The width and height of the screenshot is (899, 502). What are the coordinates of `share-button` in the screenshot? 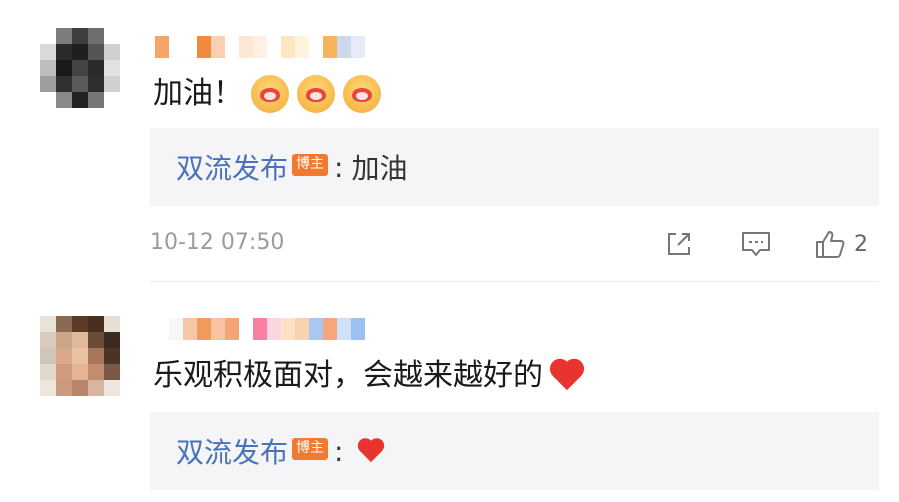 It's located at (679, 244).